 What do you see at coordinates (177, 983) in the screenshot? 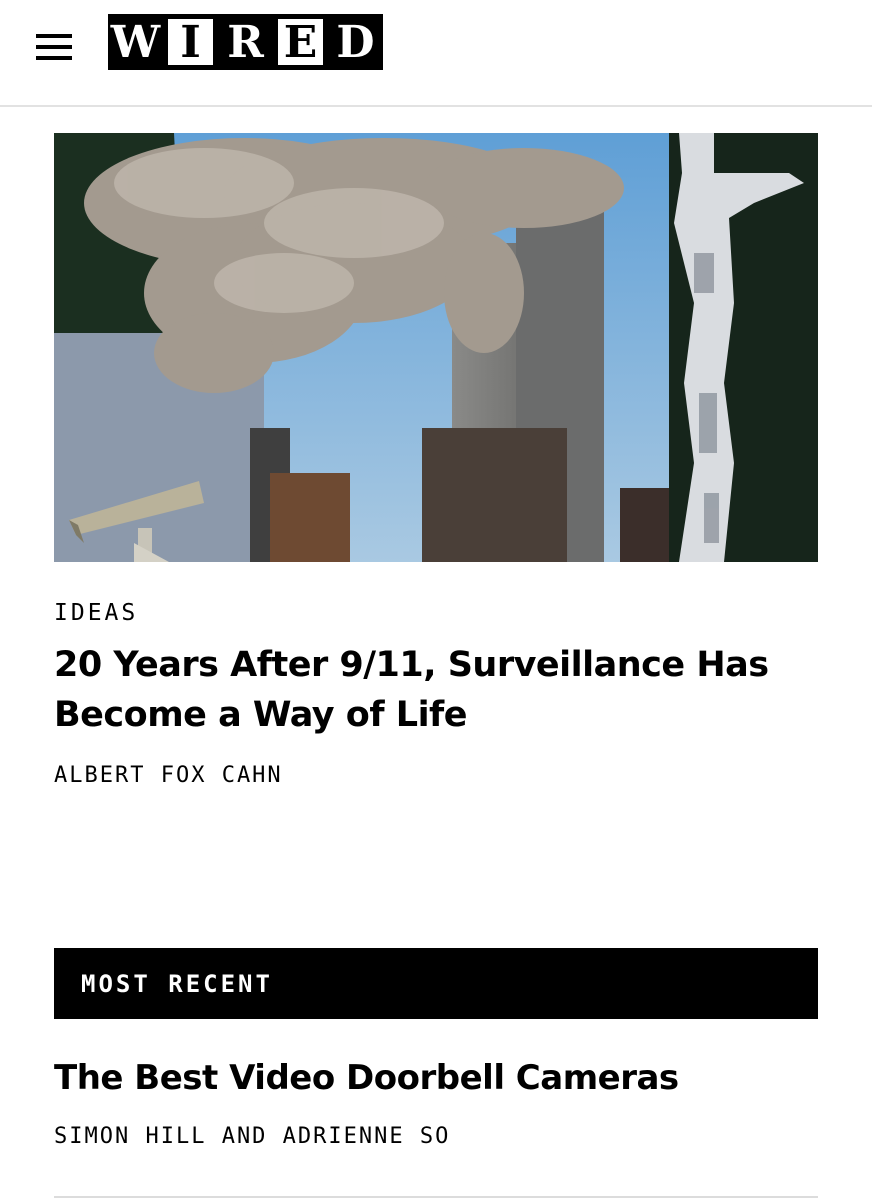
I see `most-recent-label: MOST RECENT` at bounding box center [177, 983].